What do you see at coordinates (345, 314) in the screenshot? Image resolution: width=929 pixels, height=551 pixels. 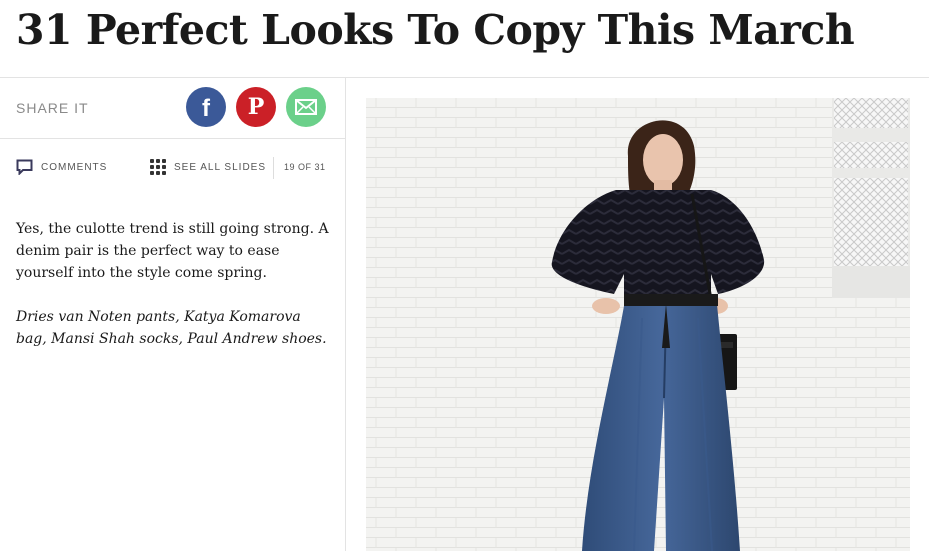 I see `column-divider` at bounding box center [345, 314].